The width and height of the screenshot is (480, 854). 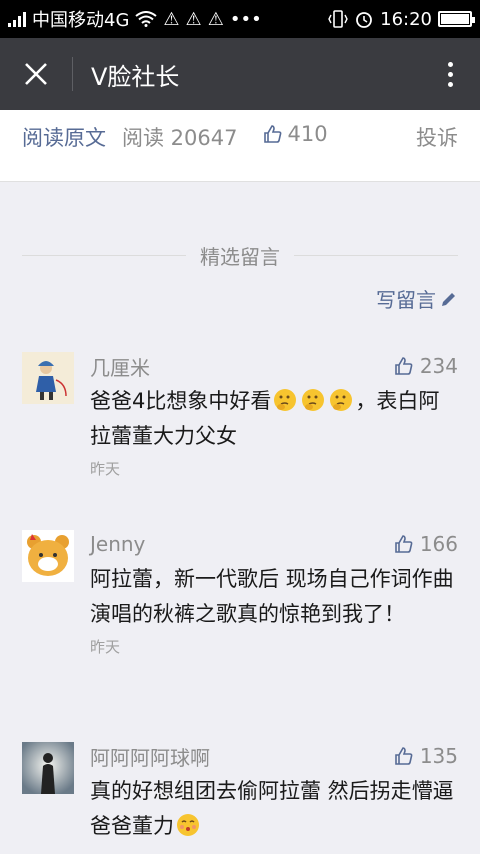 What do you see at coordinates (272, 808) in the screenshot?
I see `comment-text: 真的好想组团去偷阿拉蕾 然后拐走懵逼爸爸董力` at bounding box center [272, 808].